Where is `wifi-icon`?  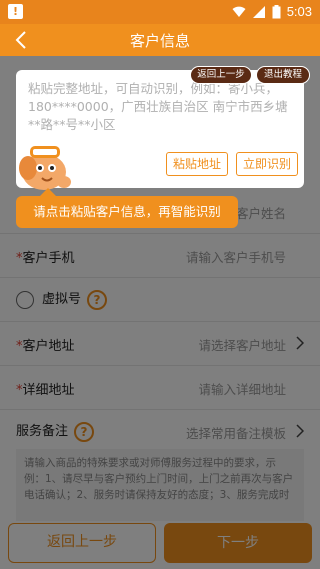
wifi-icon is located at coordinates (239, 11).